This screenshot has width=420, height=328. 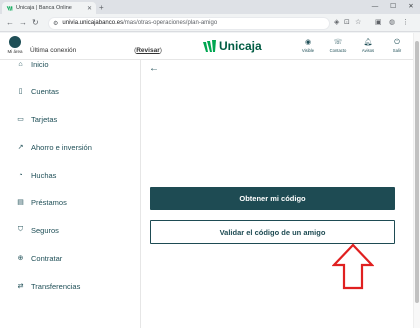 I want to click on sidebar-item-cuentas: ▯ Cuentas, so click(x=70, y=91).